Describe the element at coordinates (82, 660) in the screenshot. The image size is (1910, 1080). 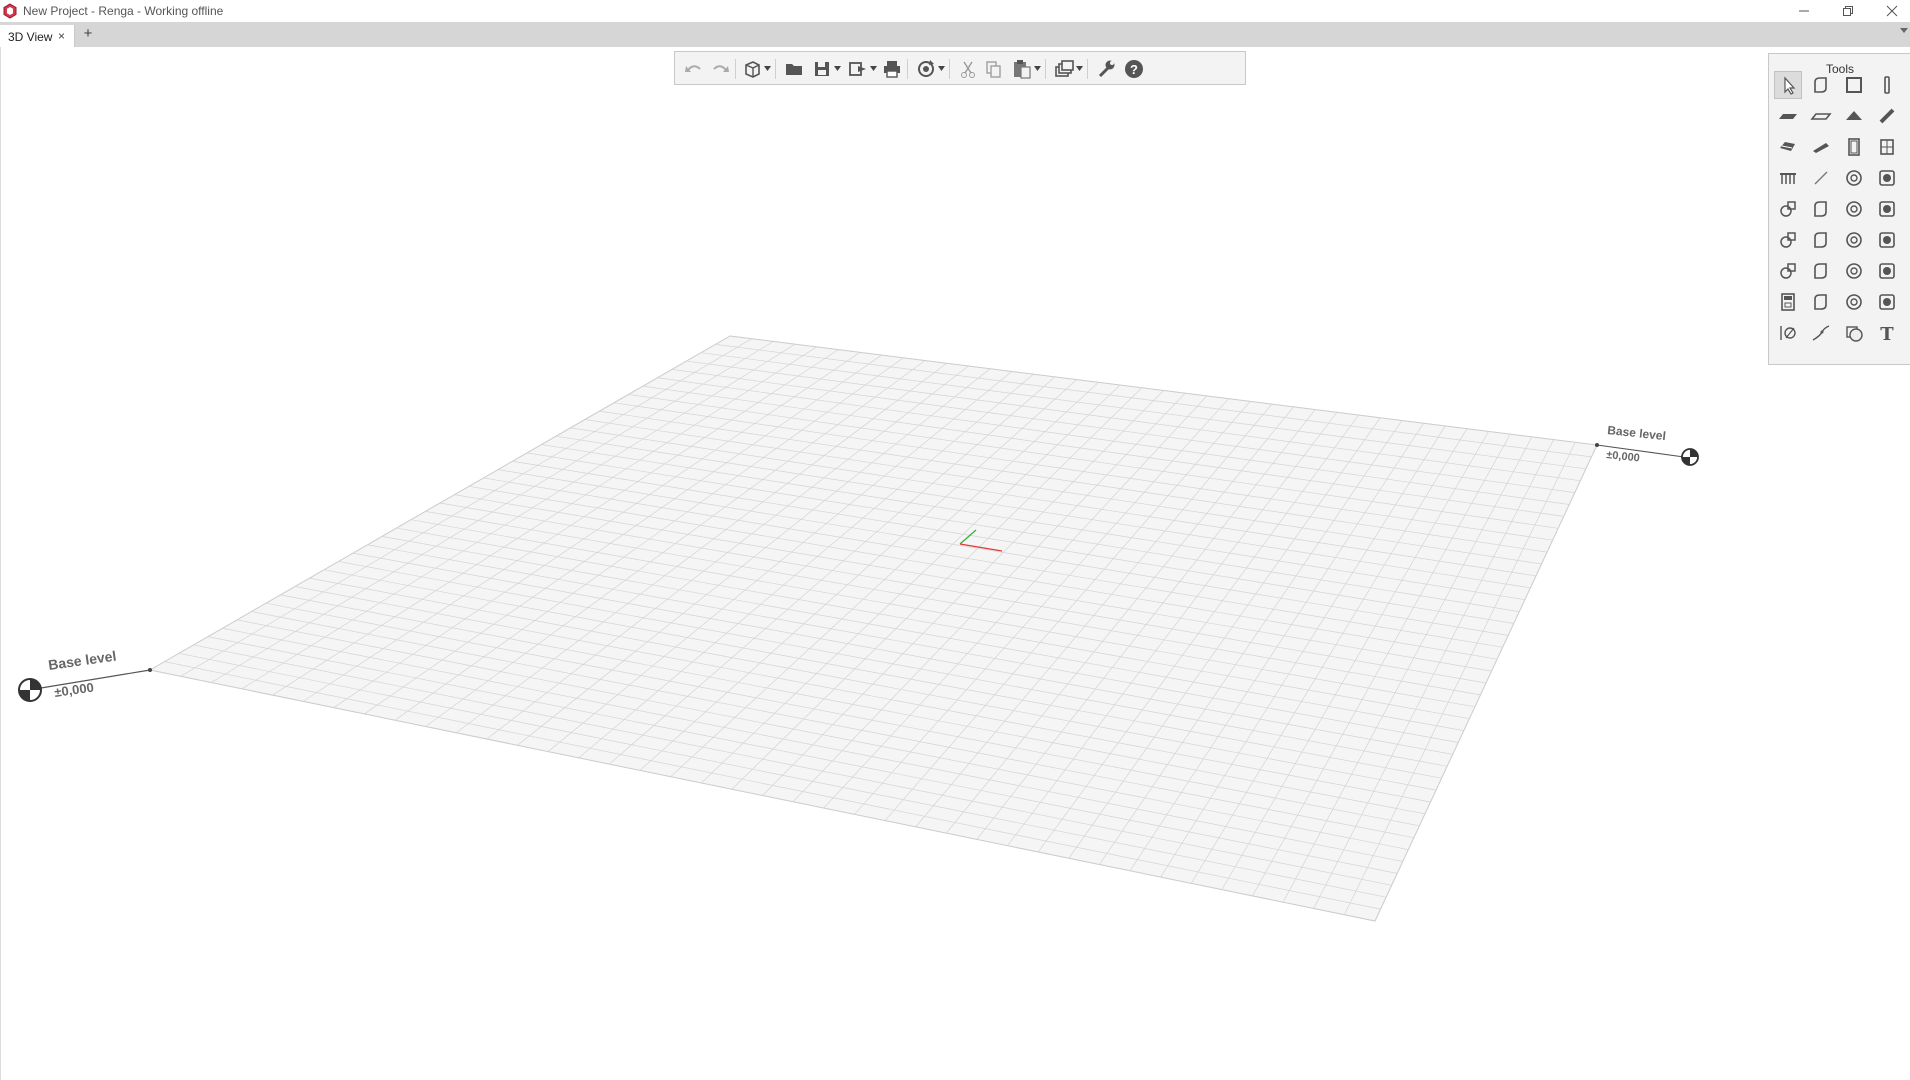
I see `level-name-left: Base level` at that location.